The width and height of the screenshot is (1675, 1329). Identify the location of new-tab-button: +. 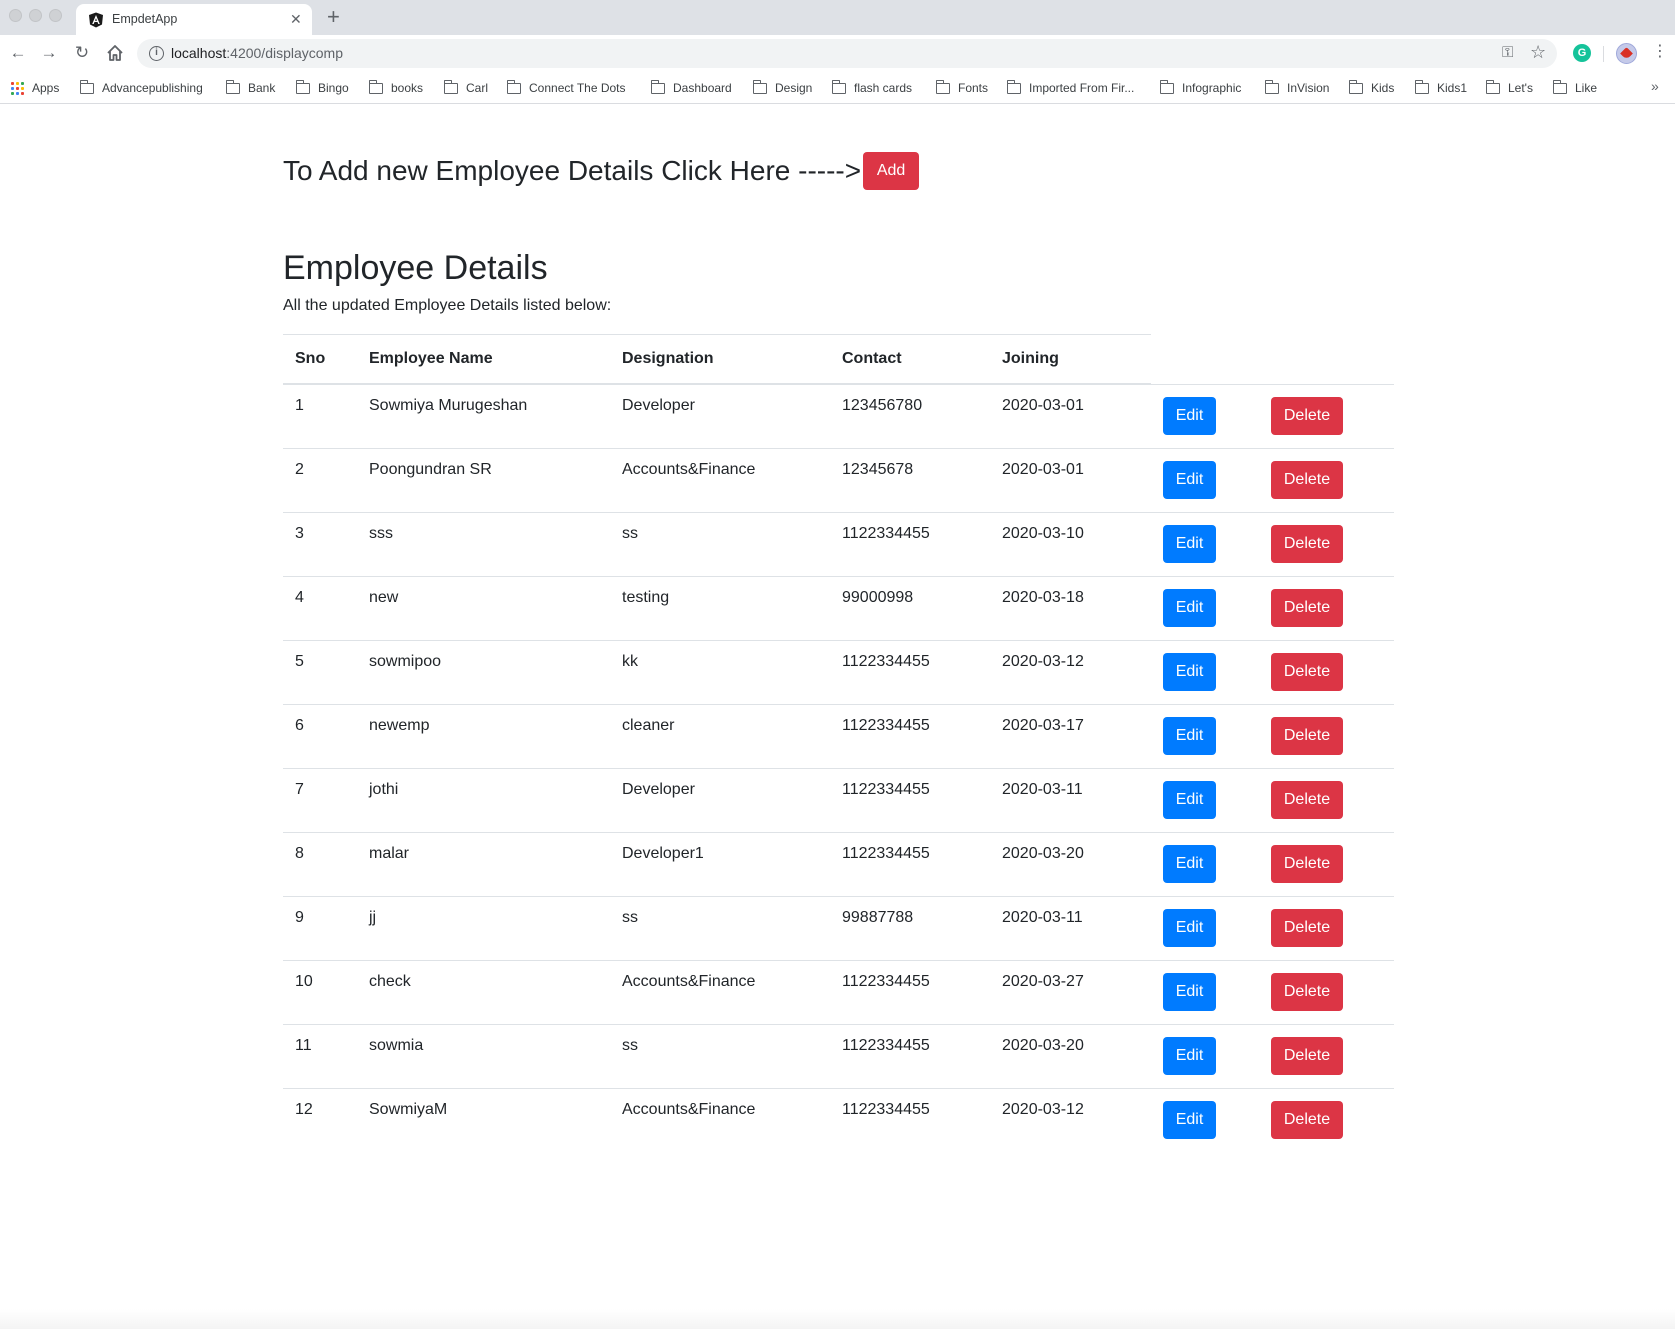
(333, 17).